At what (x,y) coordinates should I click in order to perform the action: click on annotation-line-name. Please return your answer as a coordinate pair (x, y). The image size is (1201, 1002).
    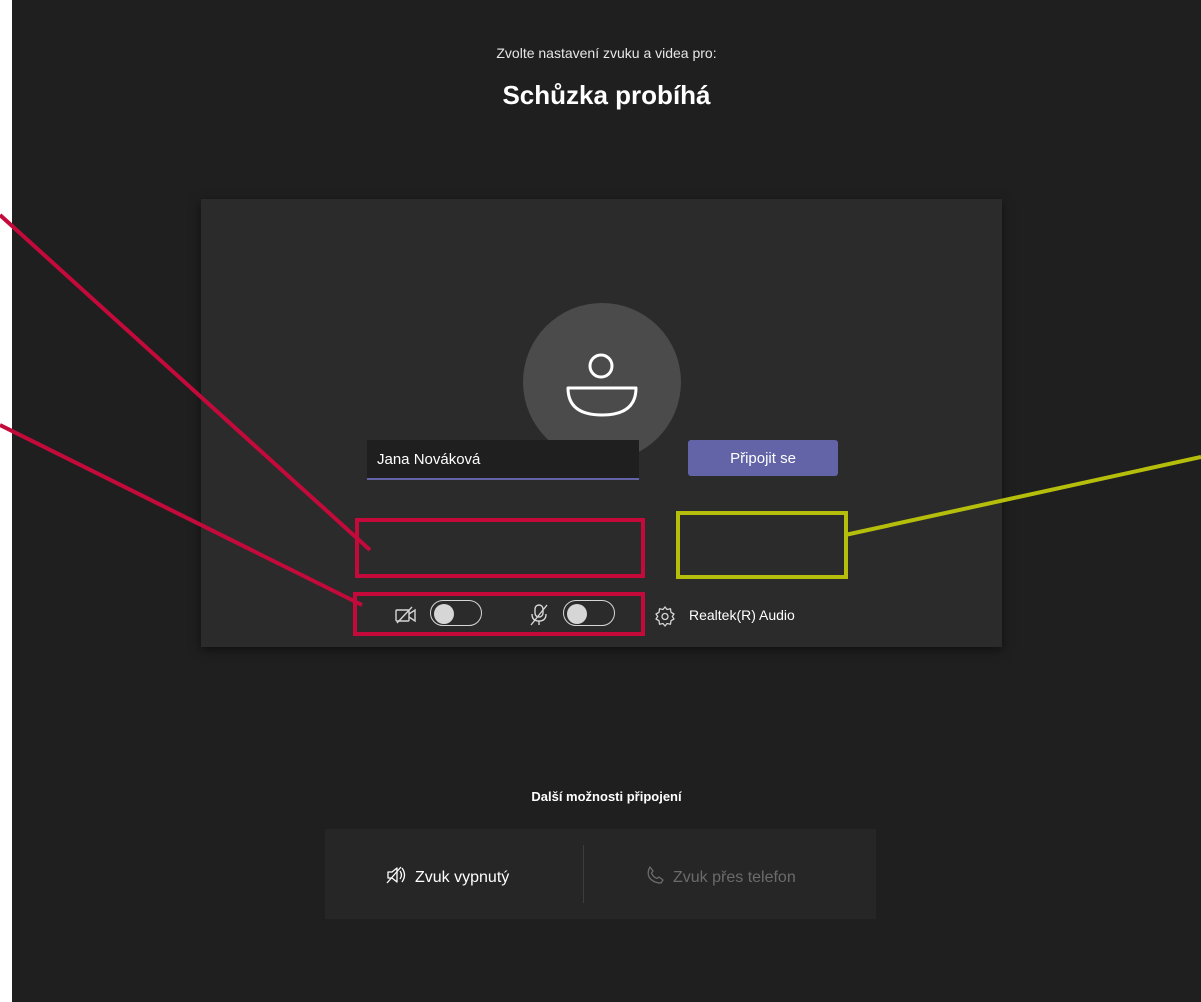
    Looking at the image, I should click on (186, 382).